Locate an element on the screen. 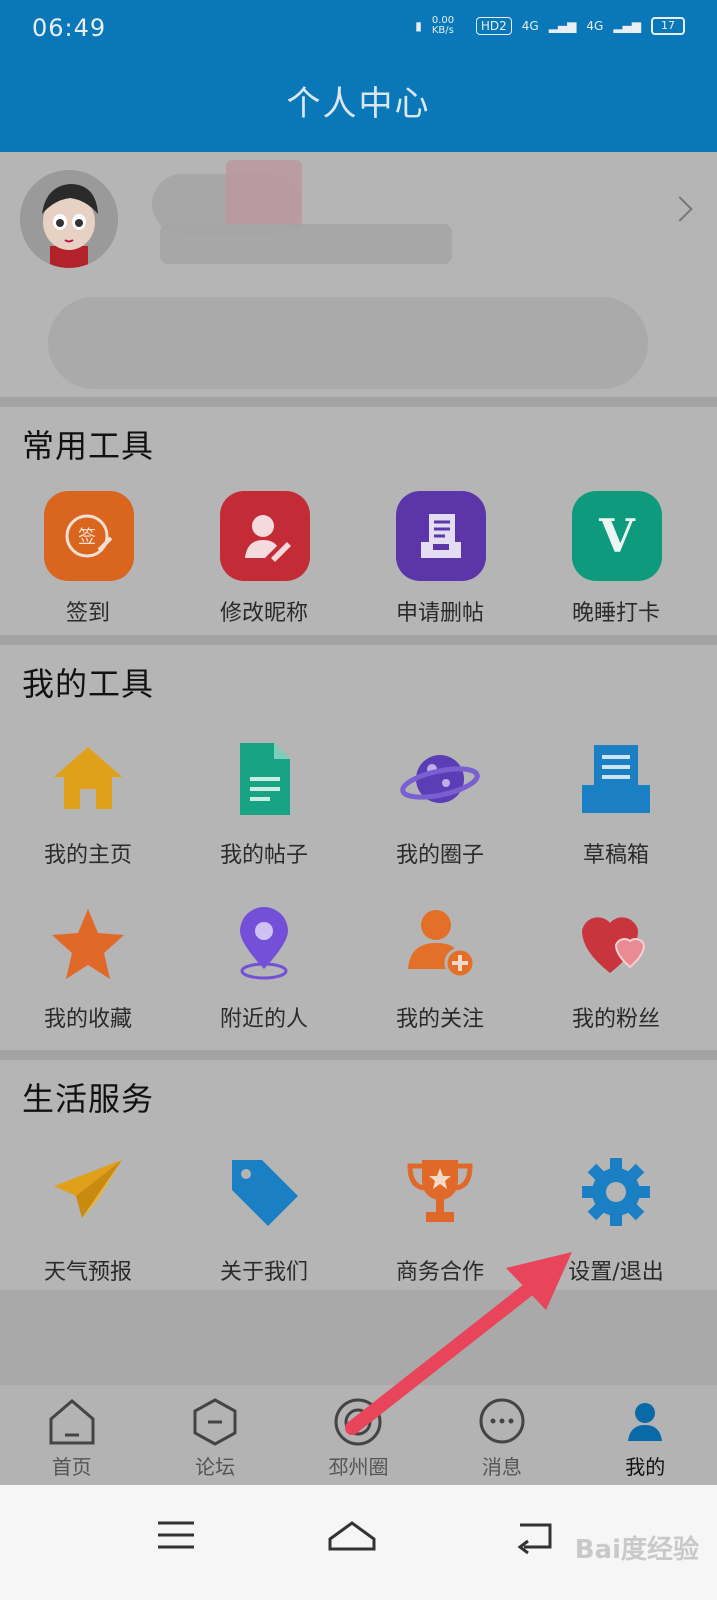  tool-sign-in: 签 签到 is located at coordinates (88, 561).